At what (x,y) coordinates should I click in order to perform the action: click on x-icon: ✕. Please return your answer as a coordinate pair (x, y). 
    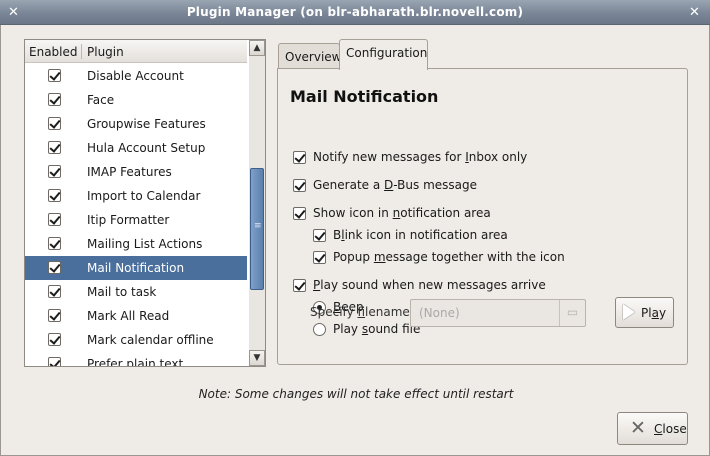
    Looking at the image, I should click on (638, 428).